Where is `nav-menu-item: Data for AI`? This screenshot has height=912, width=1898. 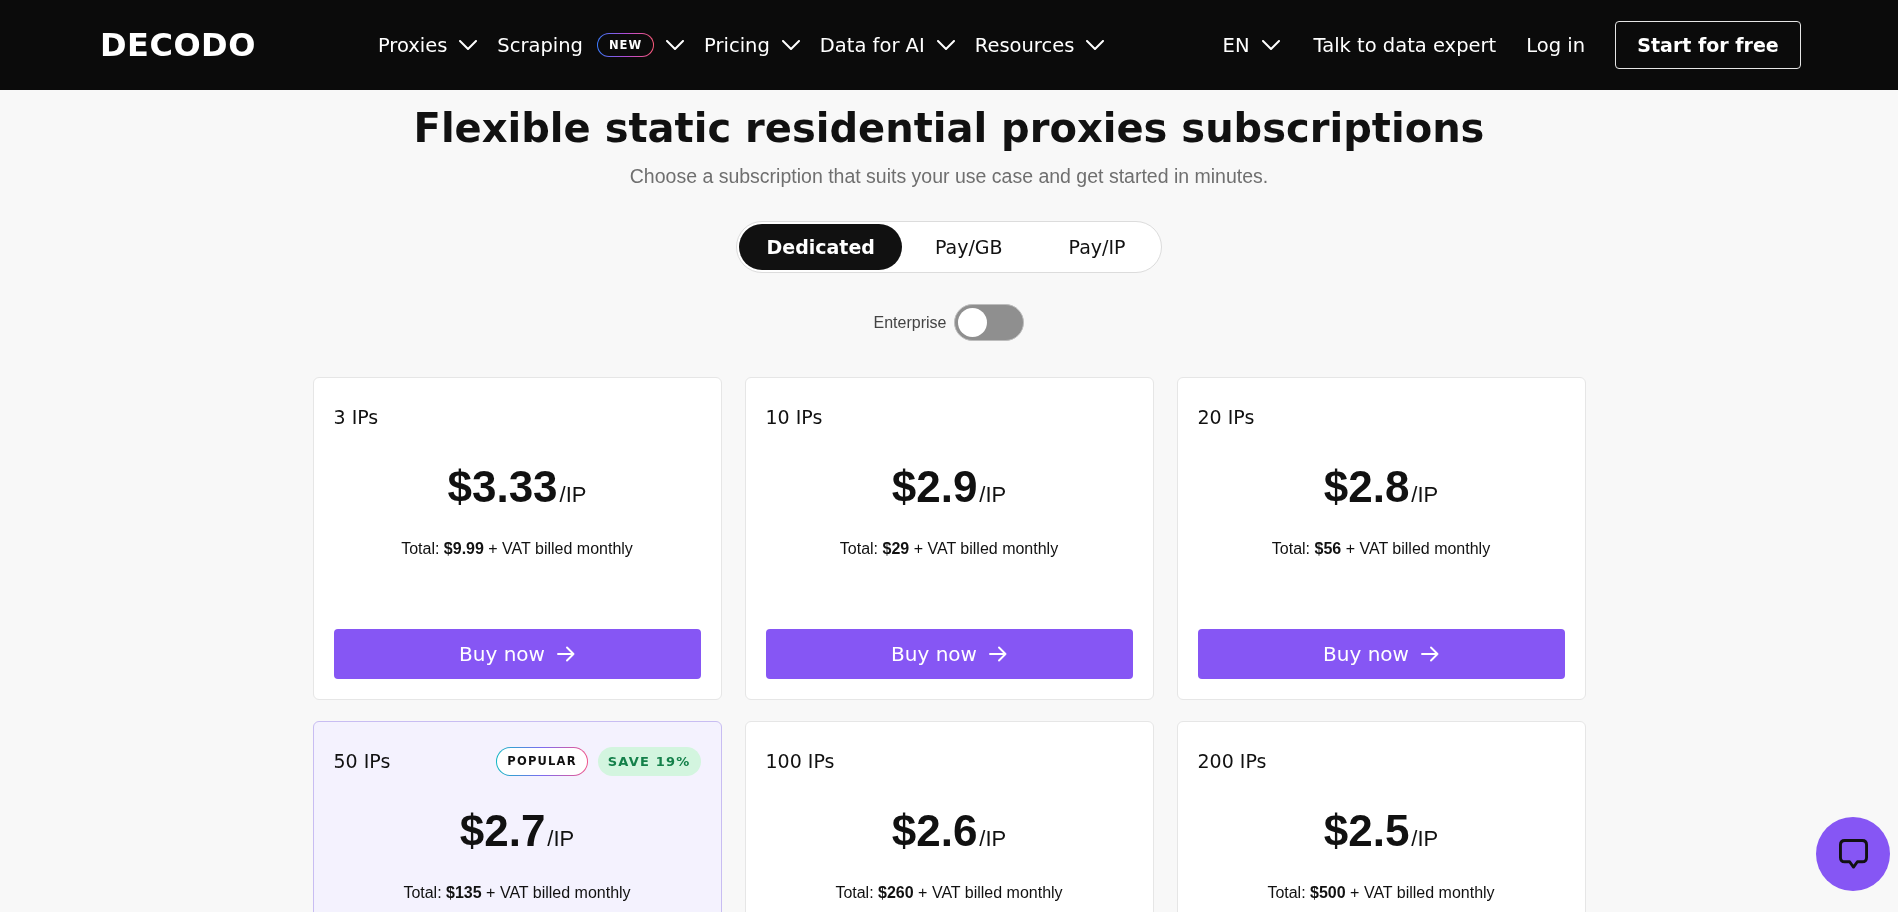
nav-menu-item: Data for AI is located at coordinates (887, 45).